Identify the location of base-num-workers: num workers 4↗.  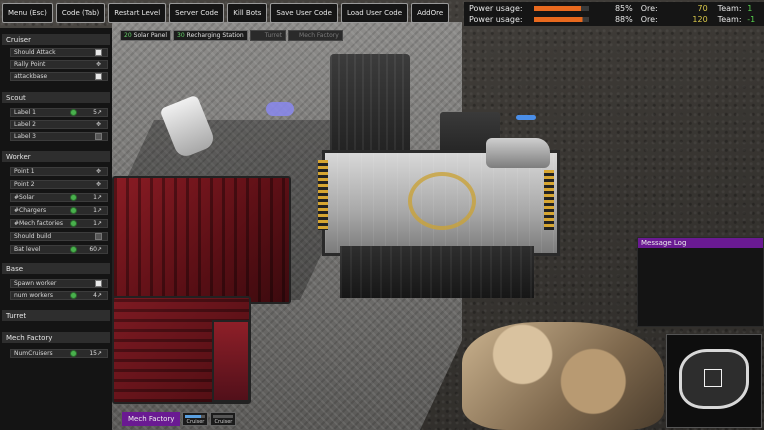
(59, 295).